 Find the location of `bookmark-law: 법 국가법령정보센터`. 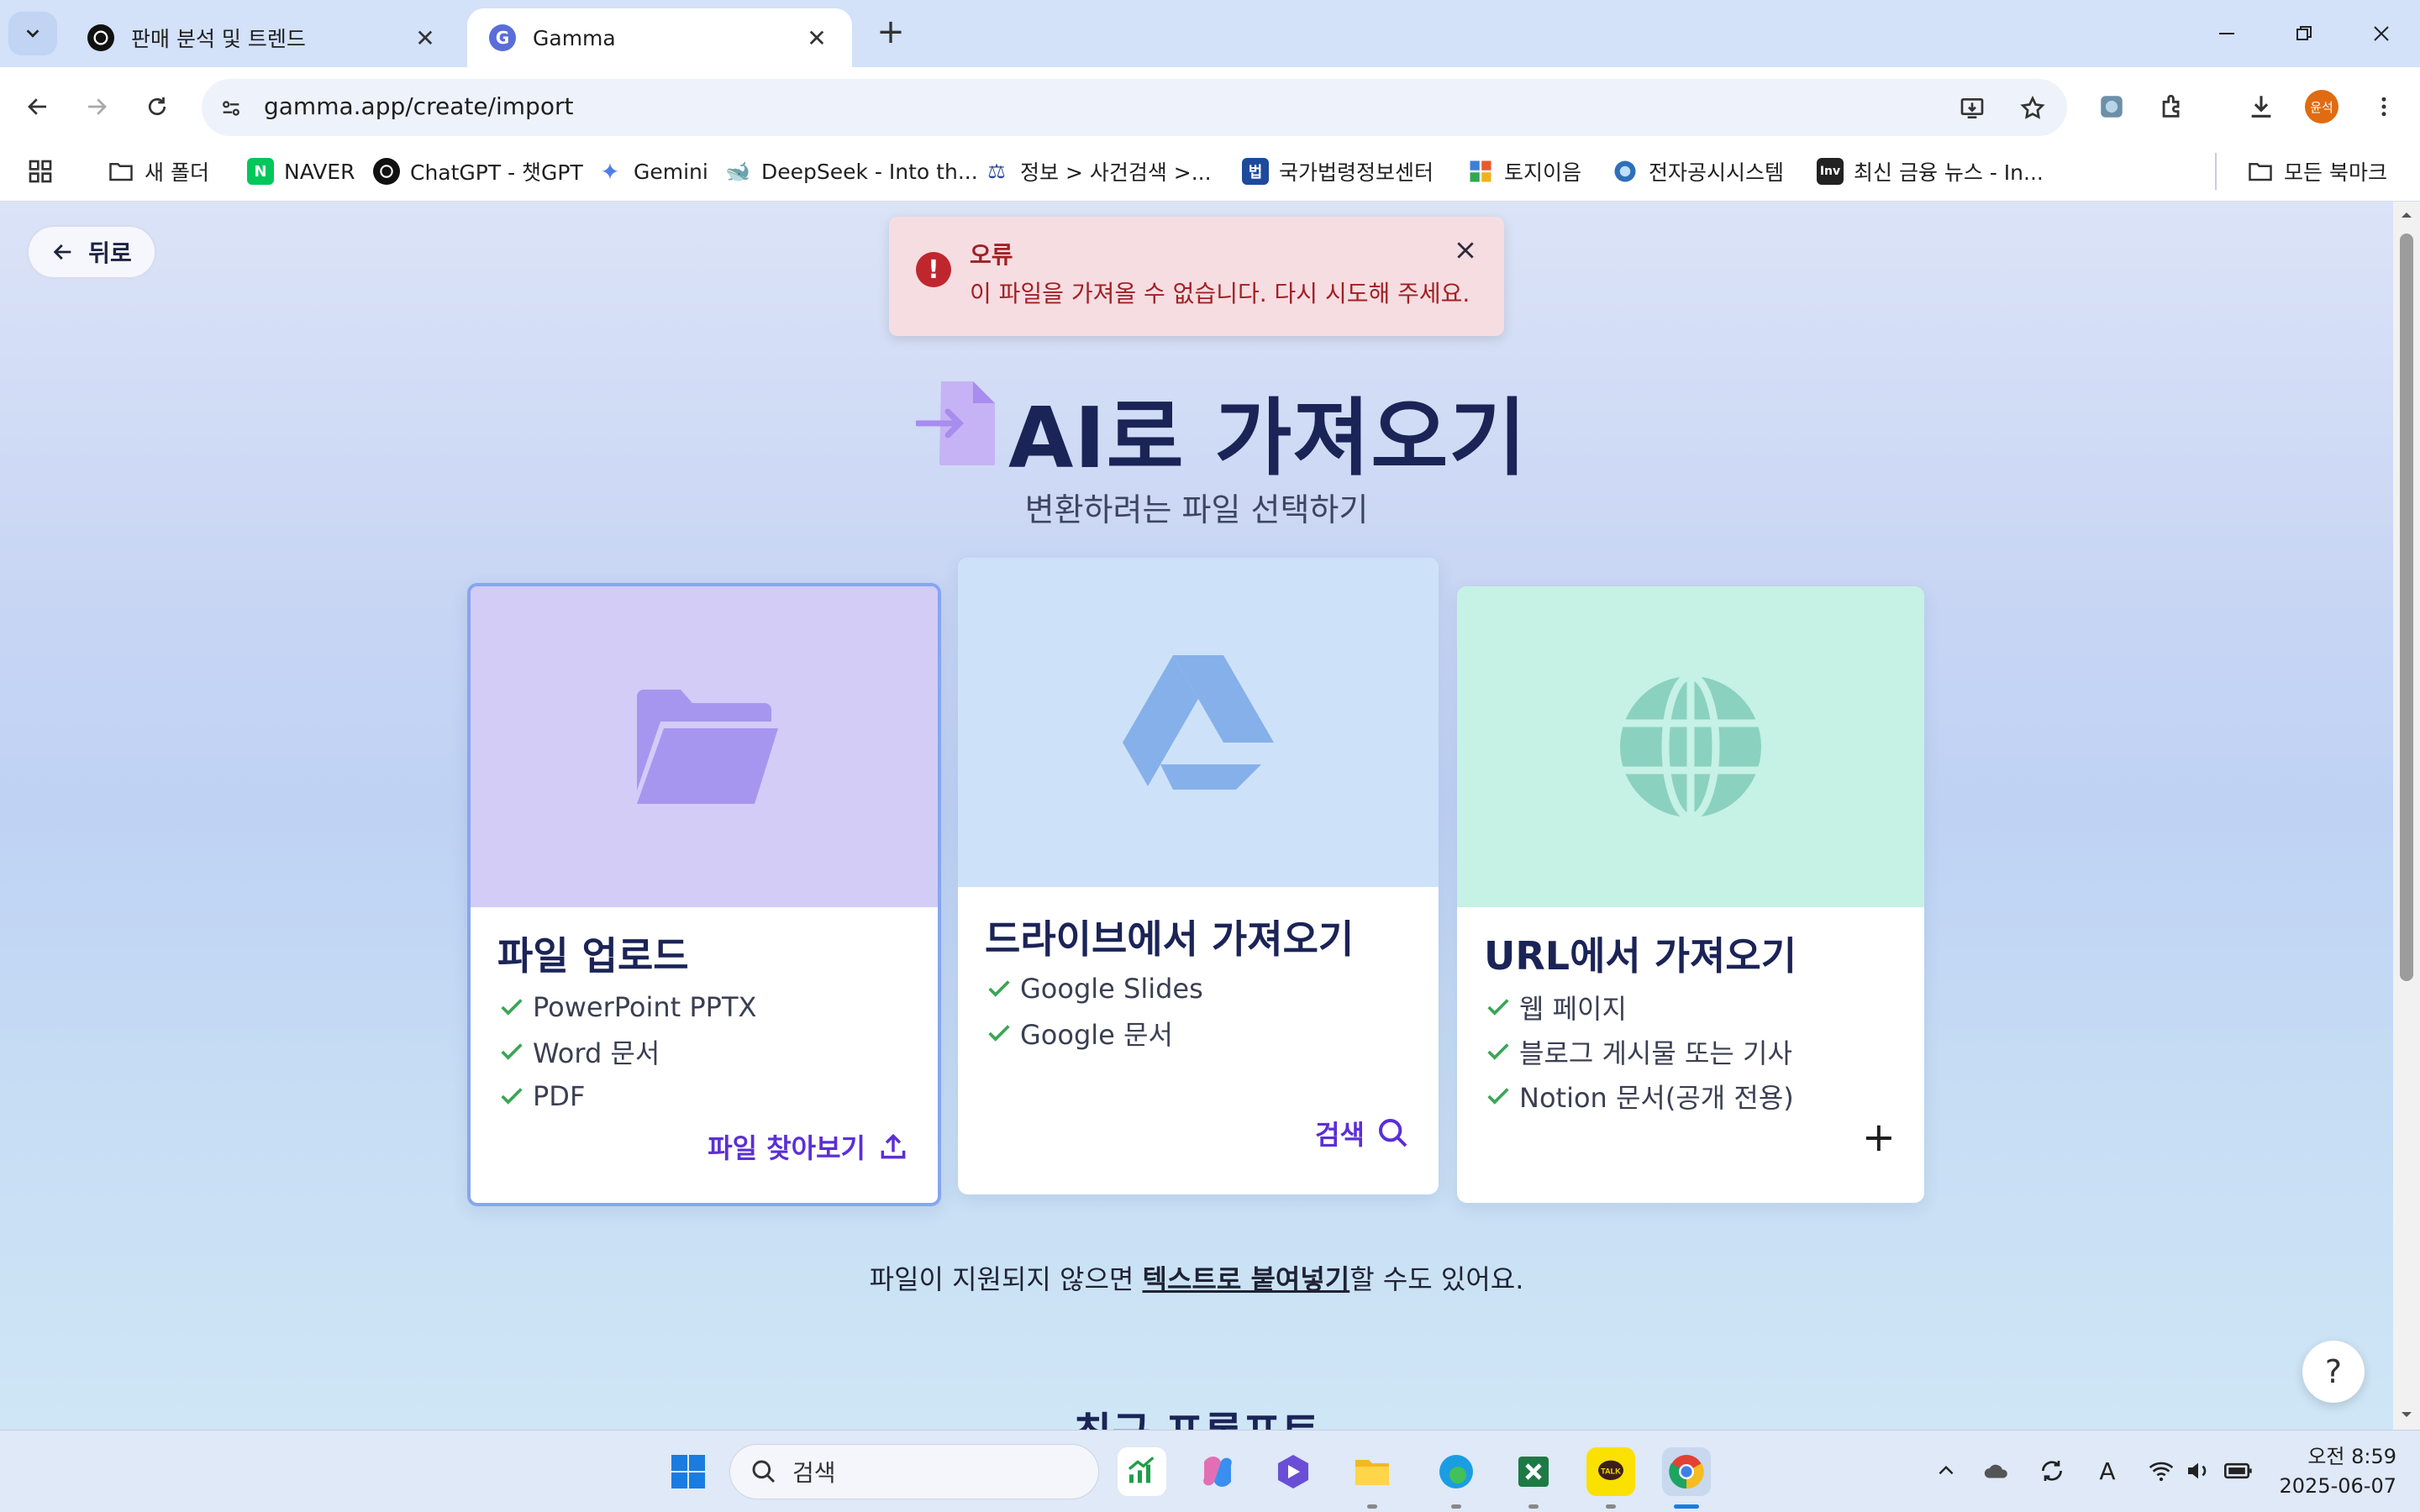

bookmark-law: 법 국가법령정보센터 is located at coordinates (1338, 171).